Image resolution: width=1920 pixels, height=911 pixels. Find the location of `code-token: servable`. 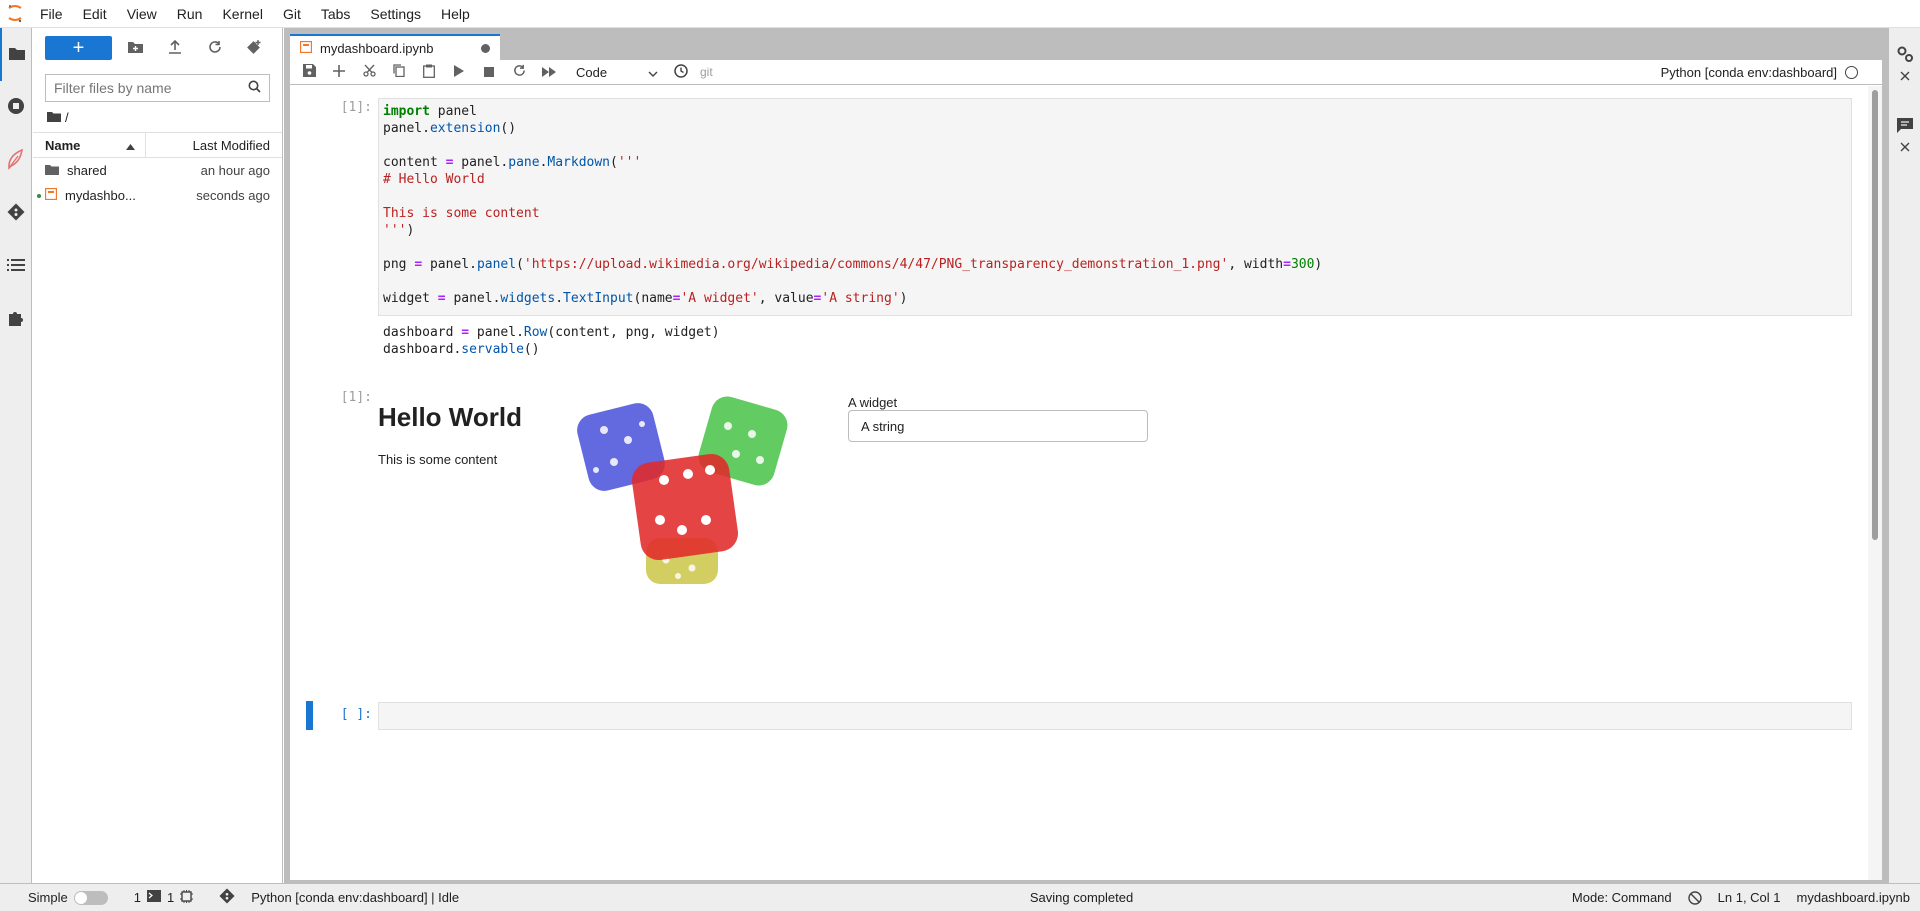

code-token: servable is located at coordinates (492, 349).